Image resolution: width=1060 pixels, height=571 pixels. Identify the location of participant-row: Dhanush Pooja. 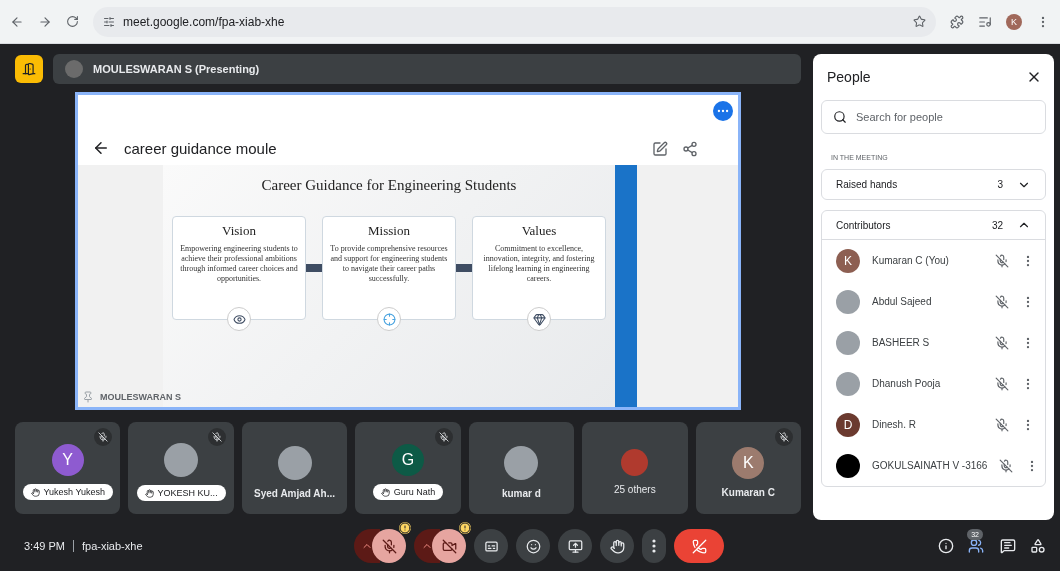
(933, 383).